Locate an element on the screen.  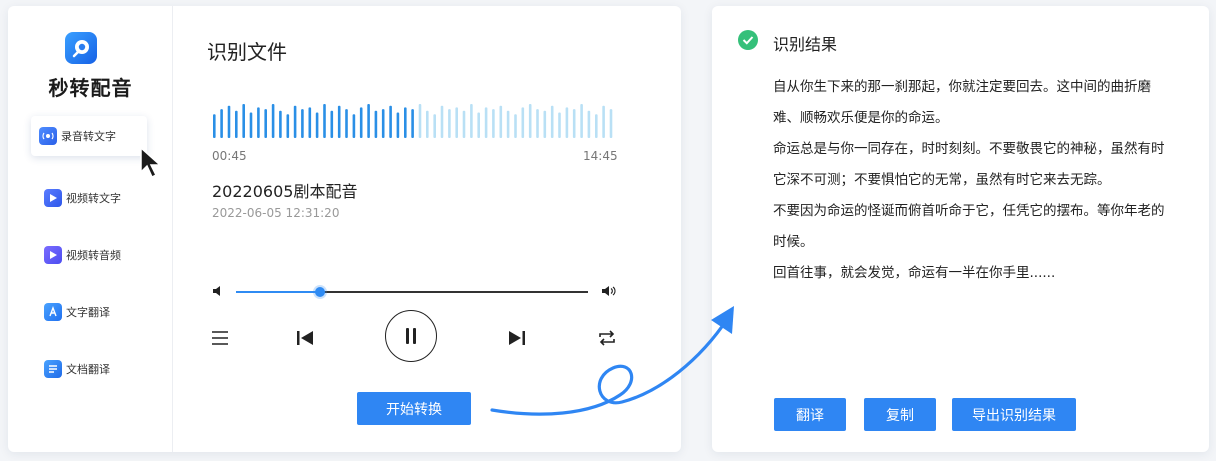
sidebar-item-label: 文字翻译 is located at coordinates (88, 312).